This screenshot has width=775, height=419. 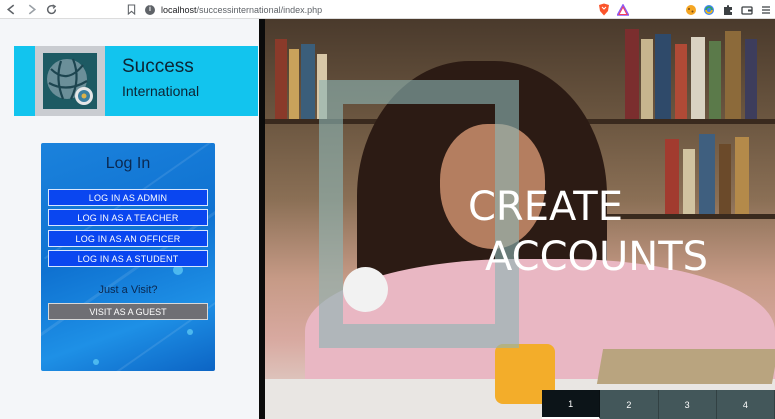 I want to click on extension-cookie-icon, so click(x=691, y=9).